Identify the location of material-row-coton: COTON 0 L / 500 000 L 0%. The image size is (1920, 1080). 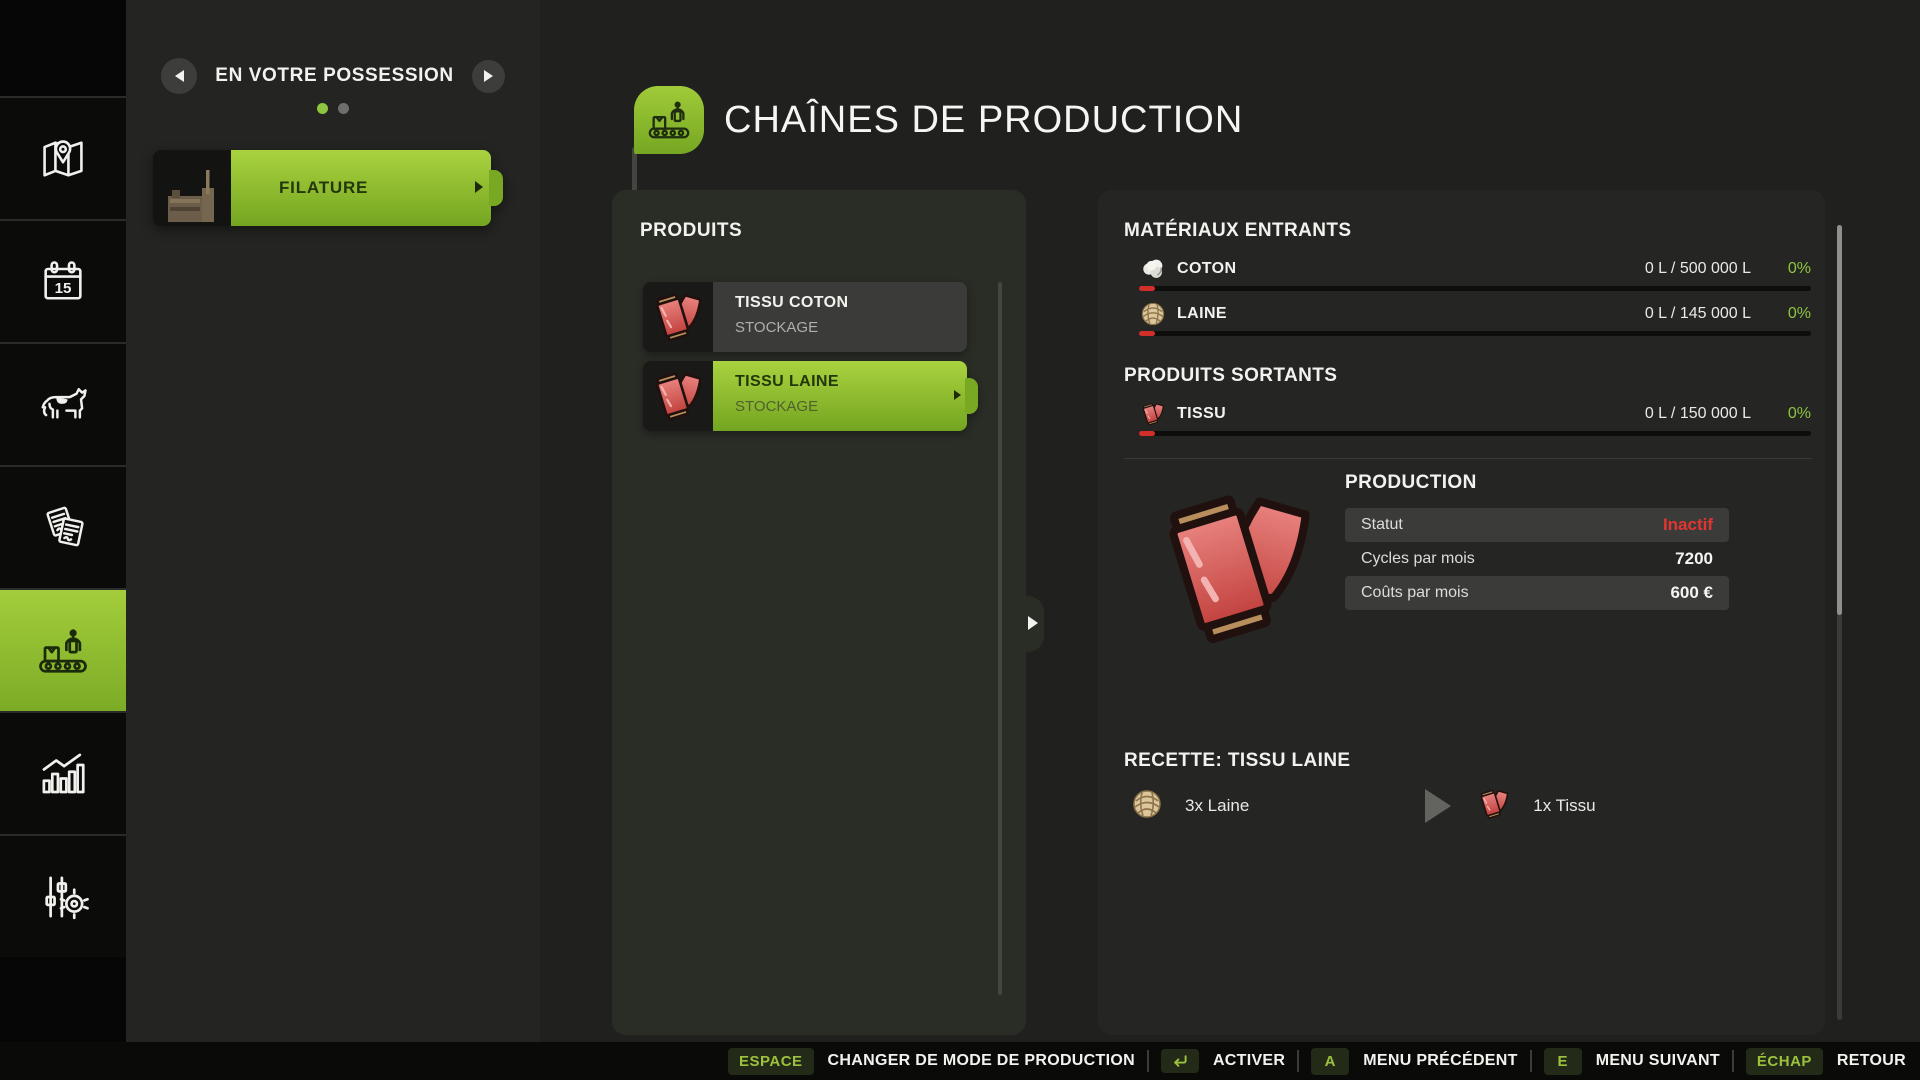
(1475, 269).